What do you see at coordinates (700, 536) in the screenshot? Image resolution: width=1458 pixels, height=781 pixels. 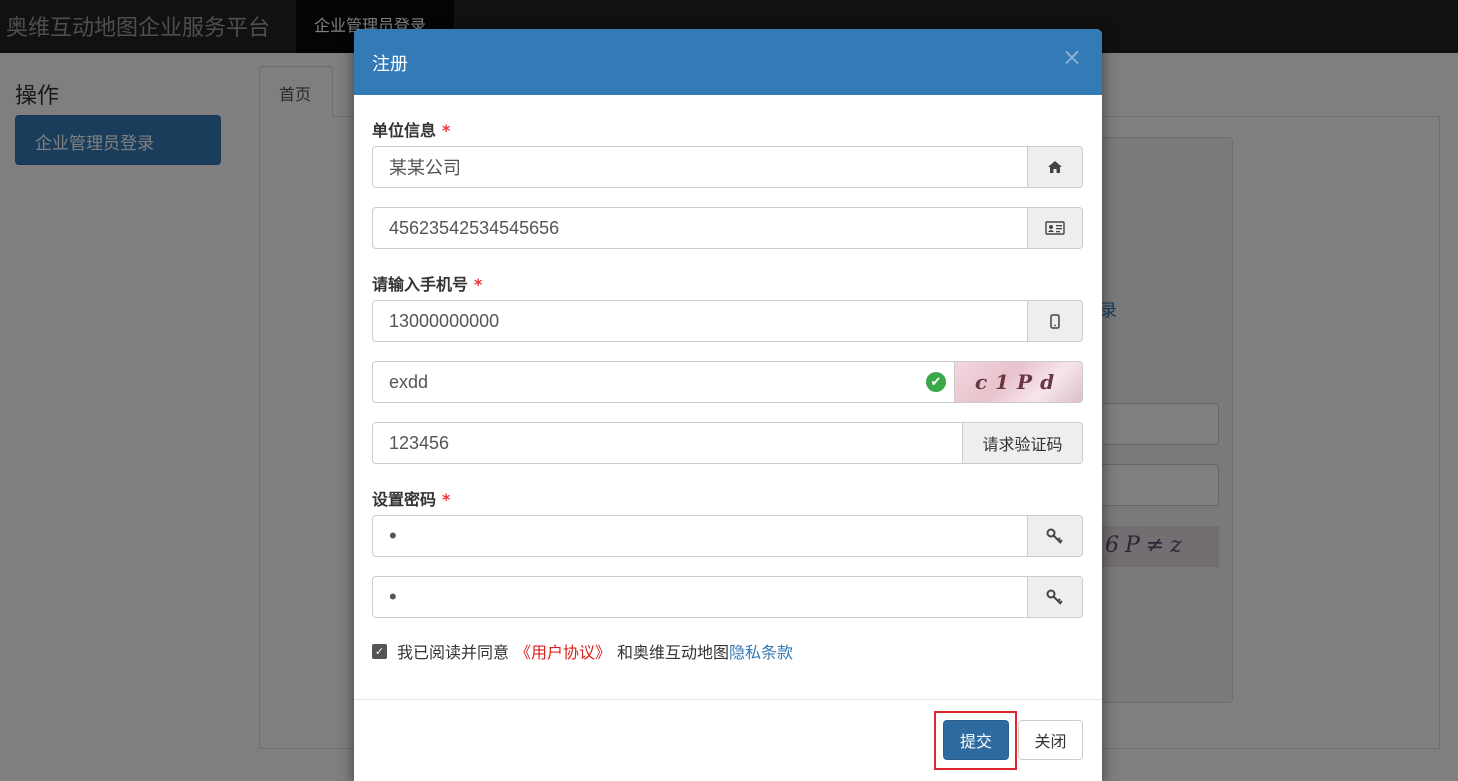 I see `password-input: •` at bounding box center [700, 536].